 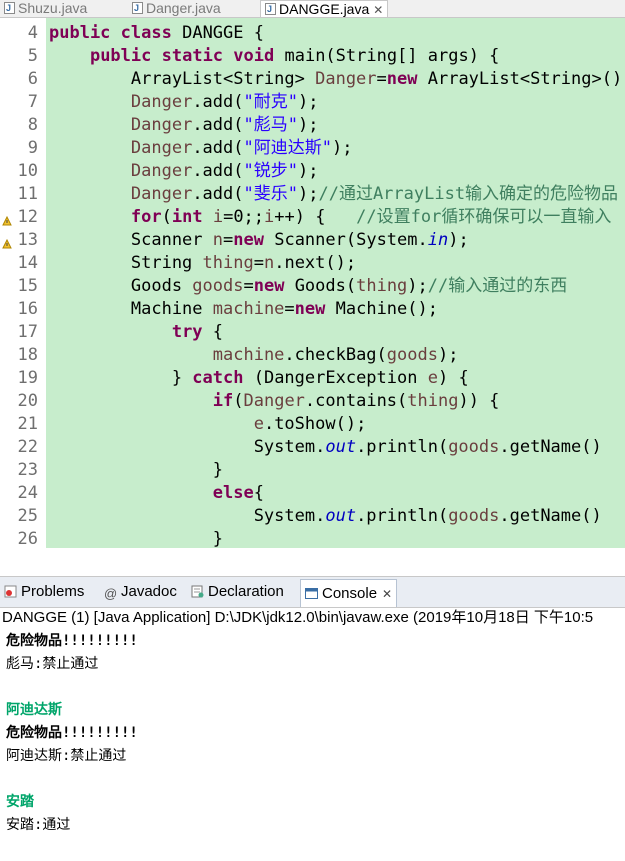 I want to click on line-number: 11, so click(x=27, y=194).